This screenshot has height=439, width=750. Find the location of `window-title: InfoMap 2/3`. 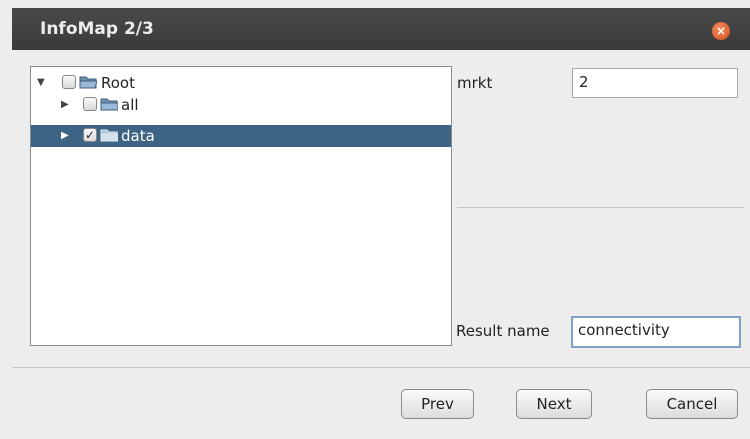

window-title: InfoMap 2/3 is located at coordinates (97, 29).